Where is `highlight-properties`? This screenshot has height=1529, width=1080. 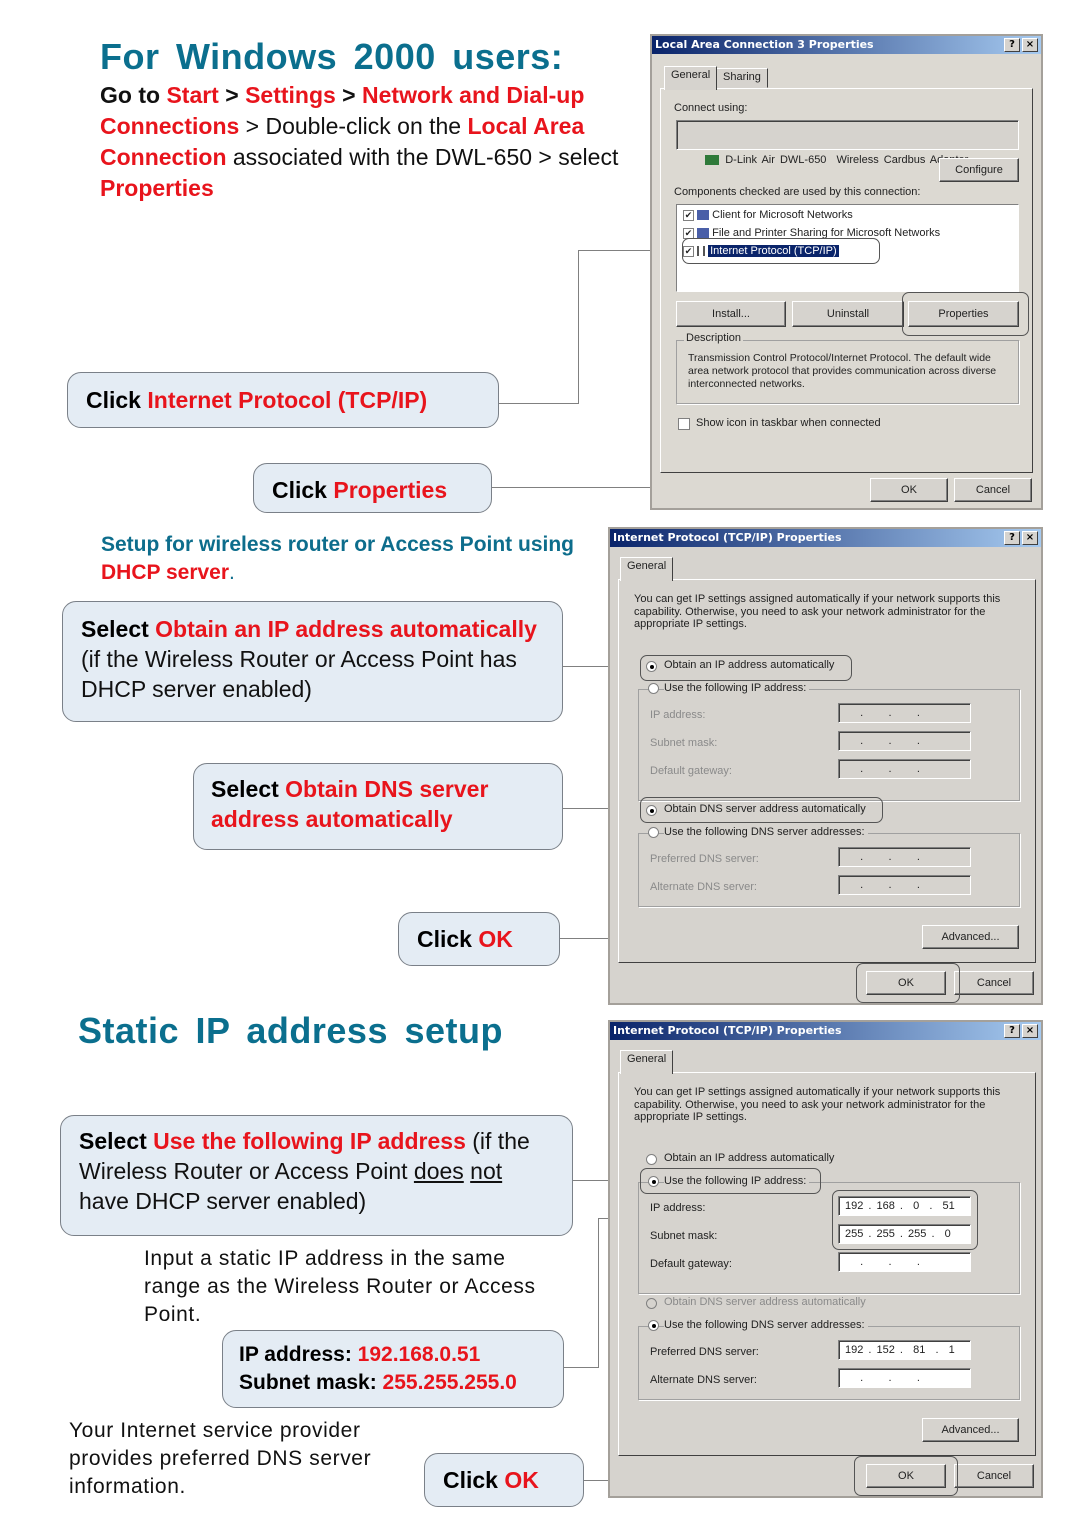 highlight-properties is located at coordinates (965, 314).